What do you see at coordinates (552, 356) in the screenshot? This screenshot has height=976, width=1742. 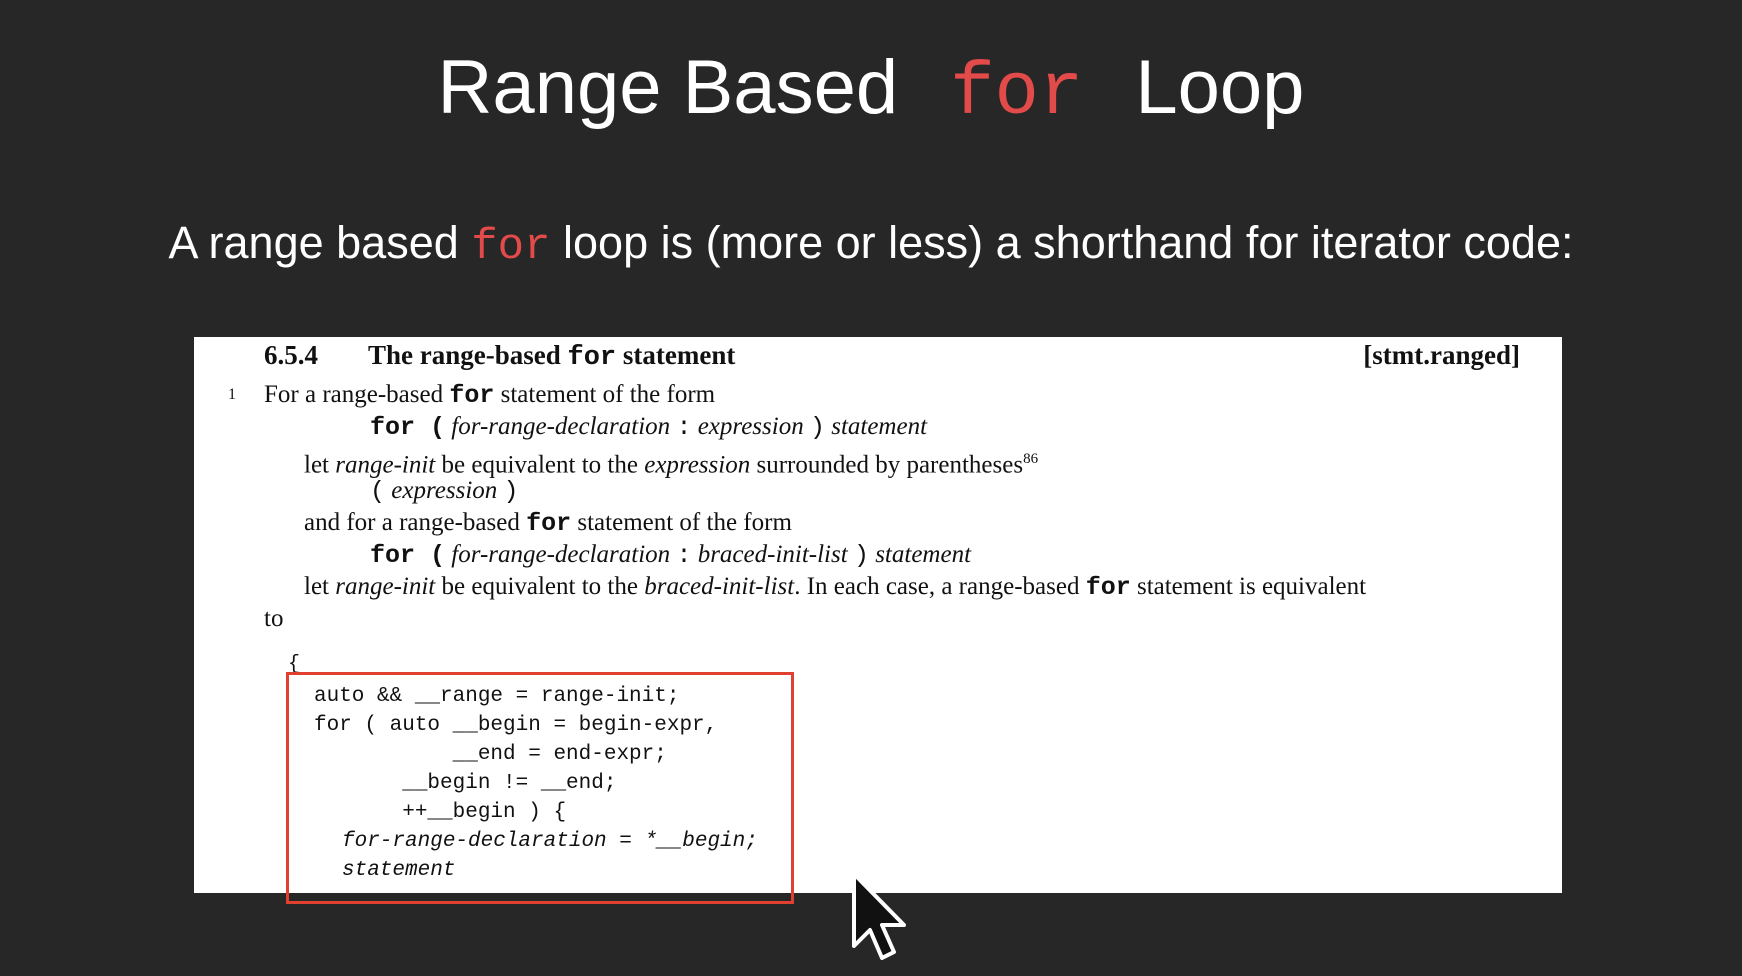 I see `section-title: The range-based for statement` at bounding box center [552, 356].